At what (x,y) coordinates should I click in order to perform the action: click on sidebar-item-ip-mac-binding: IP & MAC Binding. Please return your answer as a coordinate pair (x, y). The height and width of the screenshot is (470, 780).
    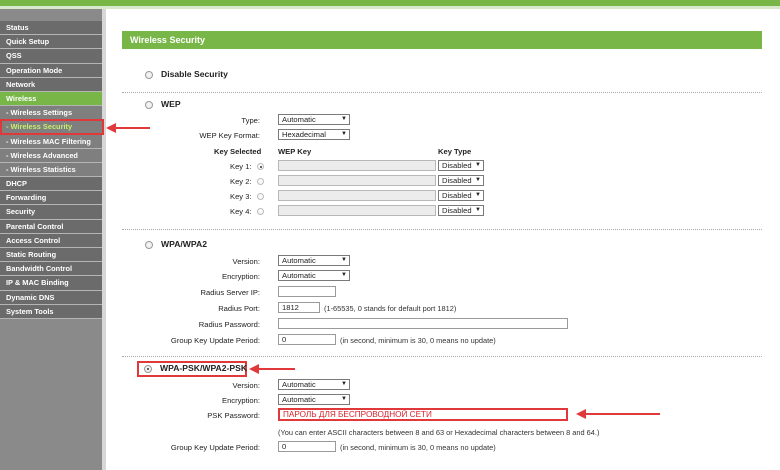
    Looking at the image, I should click on (51, 283).